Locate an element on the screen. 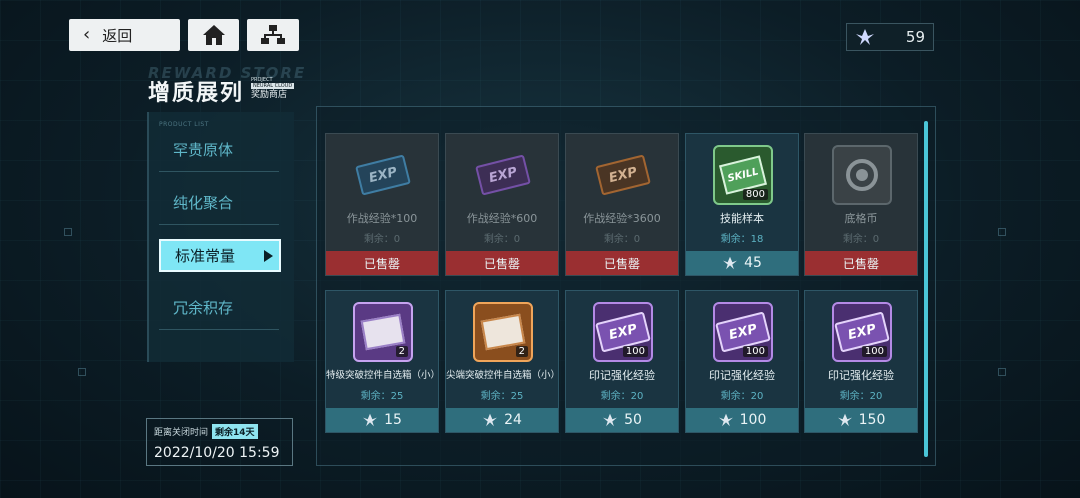 The height and width of the screenshot is (498, 1080). shop-item-card: 底格币 剩余：0 已售罄 is located at coordinates (861, 204).